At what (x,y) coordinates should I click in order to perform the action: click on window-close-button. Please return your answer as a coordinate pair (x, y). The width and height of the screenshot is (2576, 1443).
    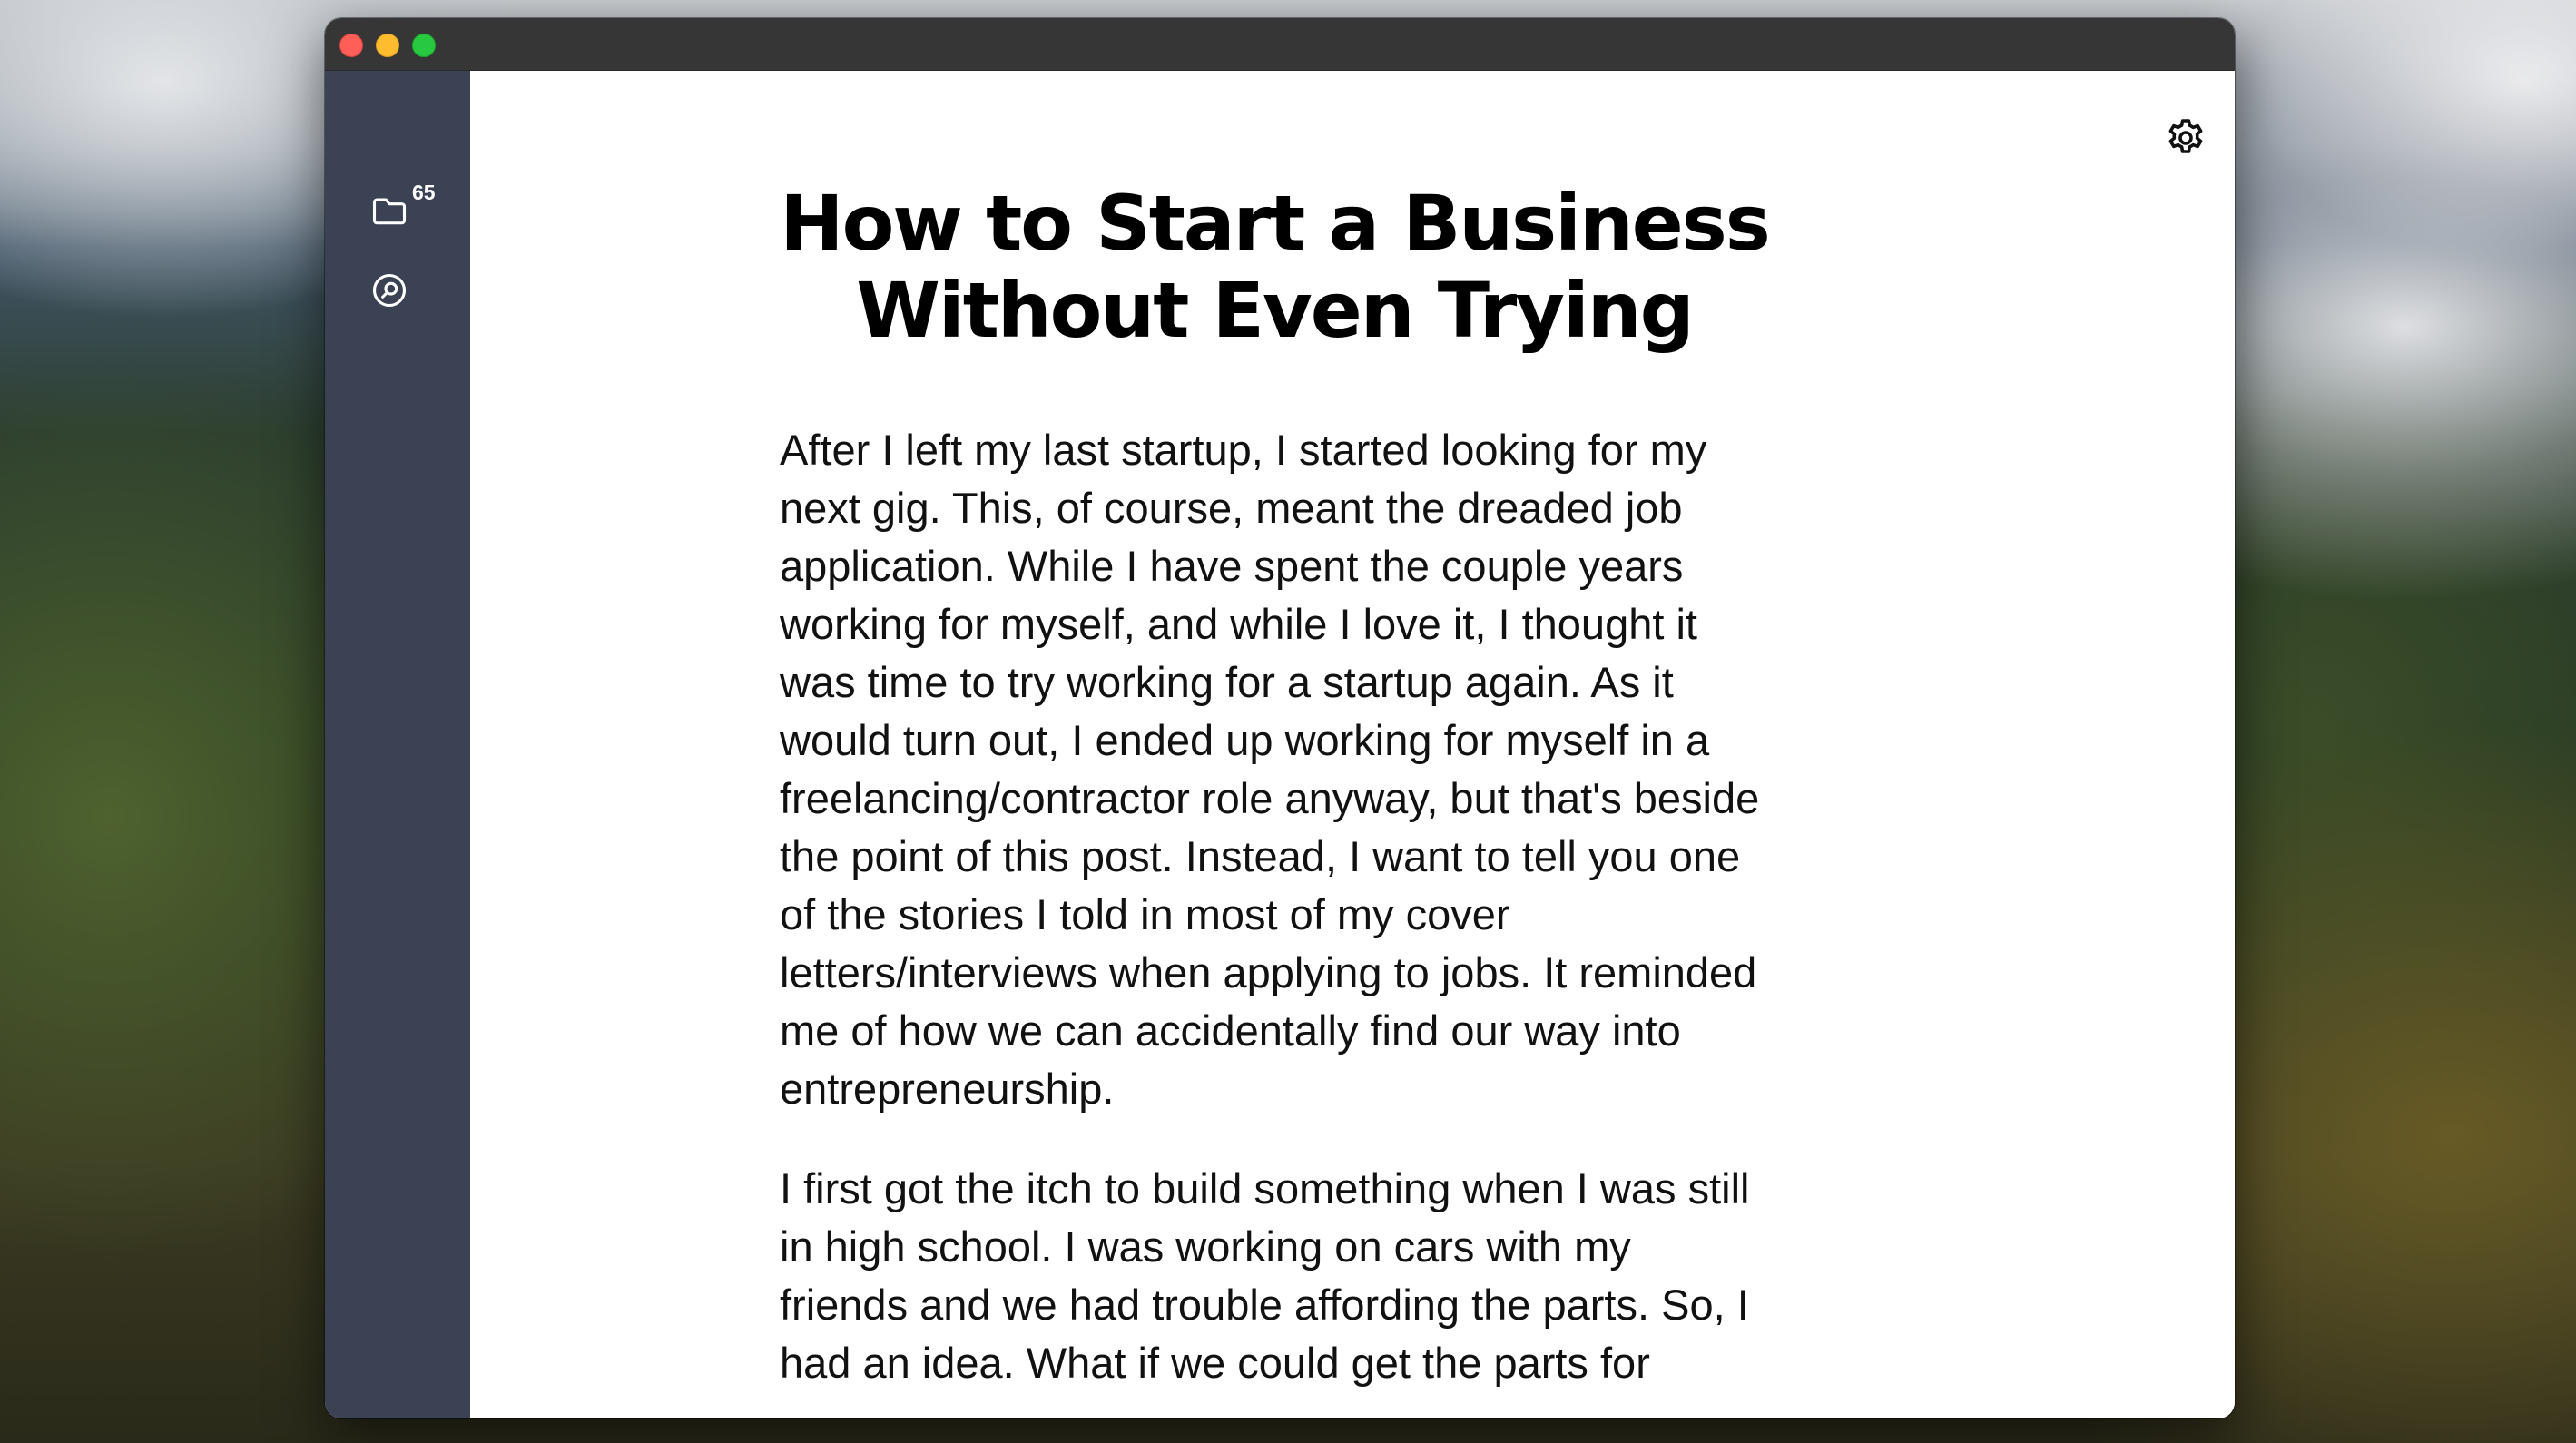
    Looking at the image, I should click on (351, 45).